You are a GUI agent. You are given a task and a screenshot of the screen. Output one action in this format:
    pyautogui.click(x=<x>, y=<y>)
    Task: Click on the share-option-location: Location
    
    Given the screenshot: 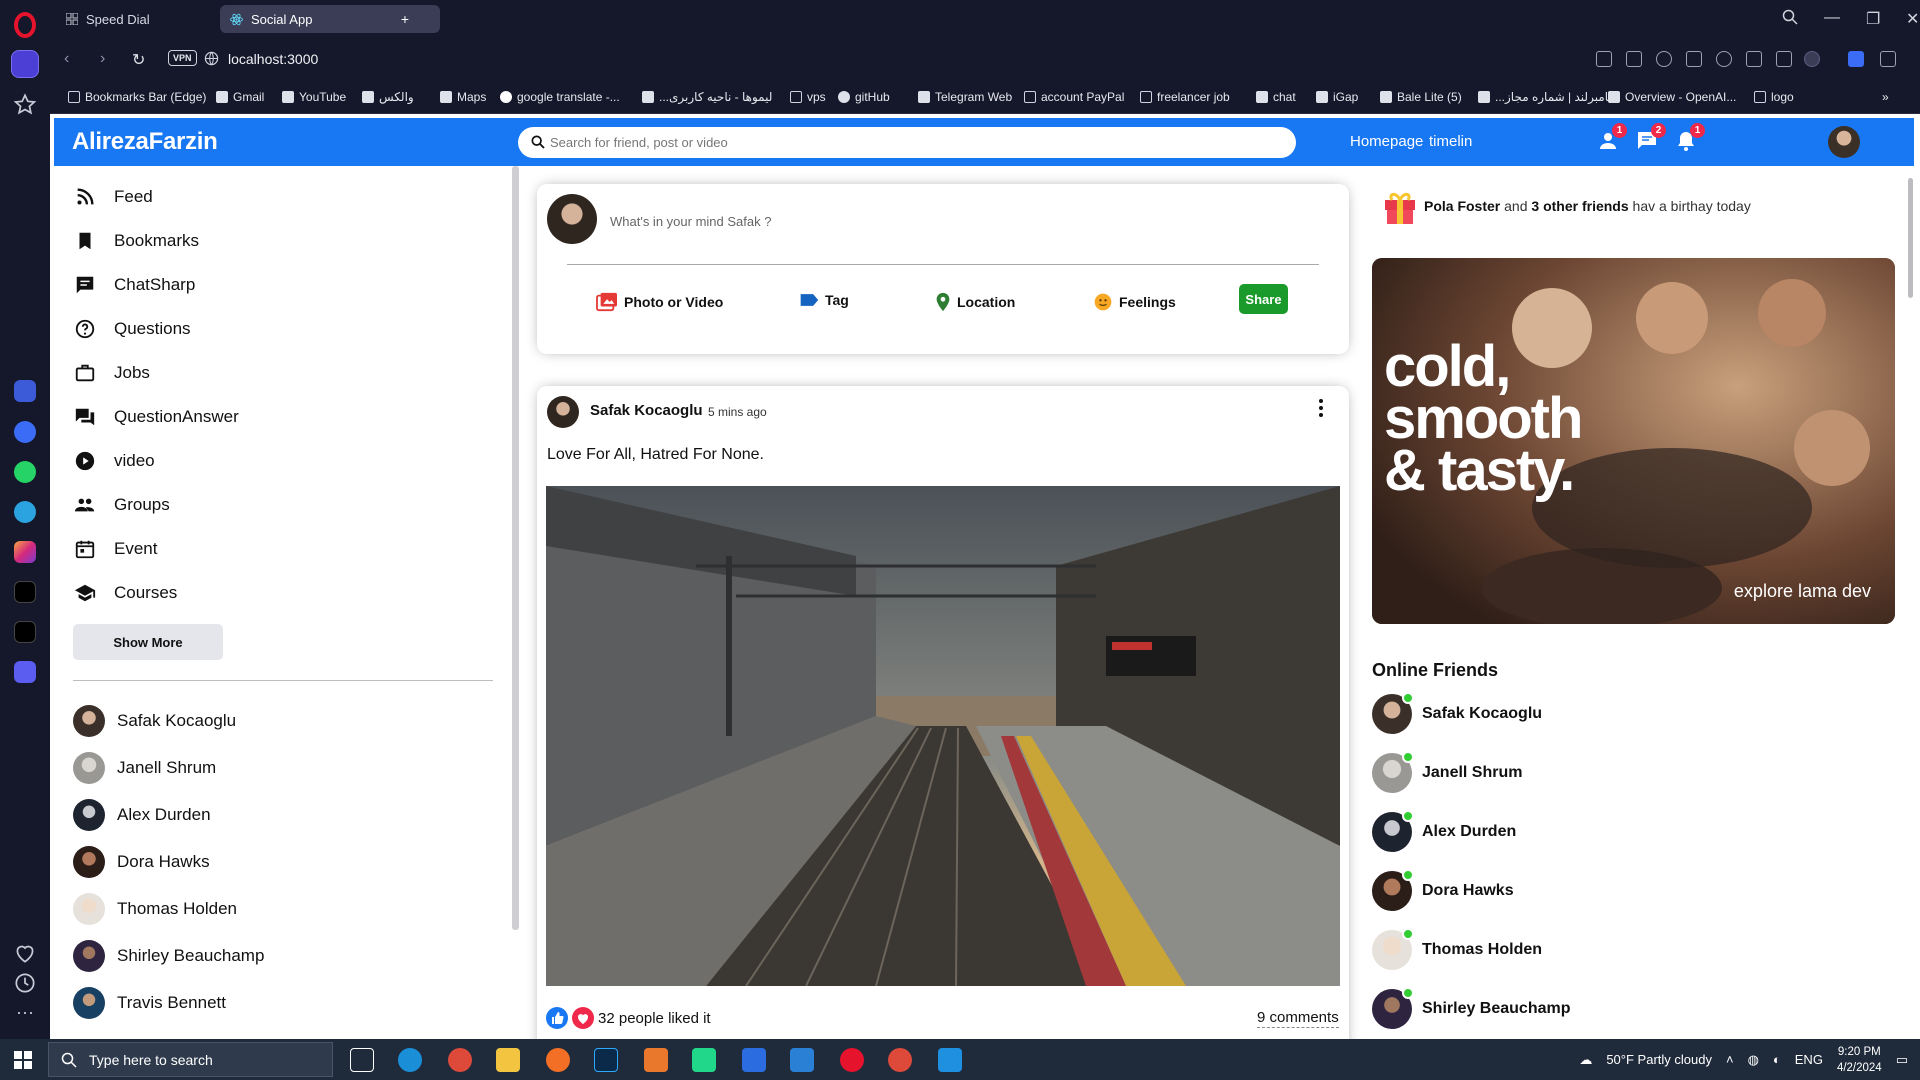 What is the action you would take?
    pyautogui.click(x=975, y=302)
    